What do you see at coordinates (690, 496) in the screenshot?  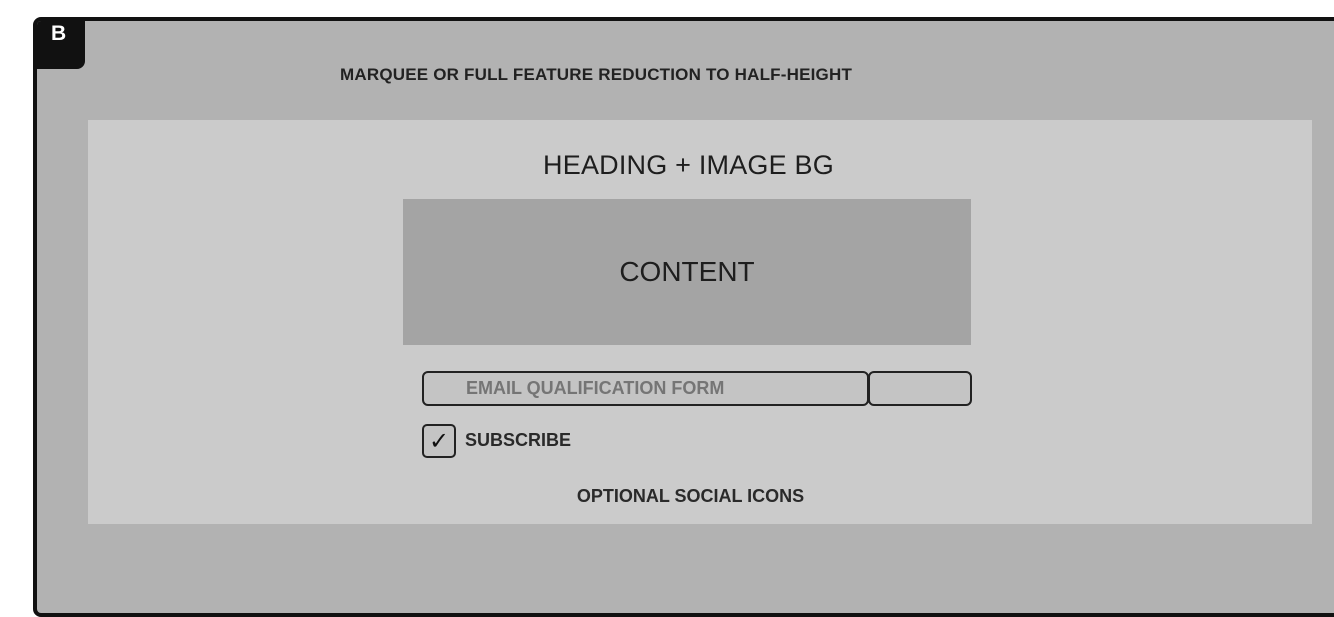 I see `social-icons-placeholder: OPTIONAL SOCIAL ICONS` at bounding box center [690, 496].